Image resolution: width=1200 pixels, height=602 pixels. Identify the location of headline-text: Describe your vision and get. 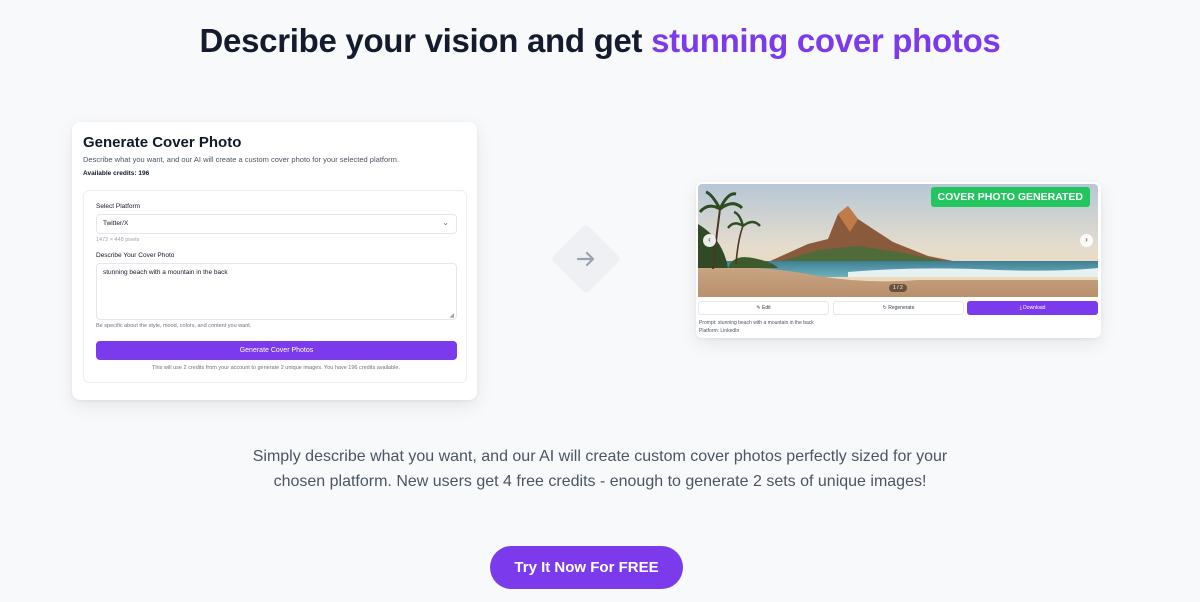
(425, 40).